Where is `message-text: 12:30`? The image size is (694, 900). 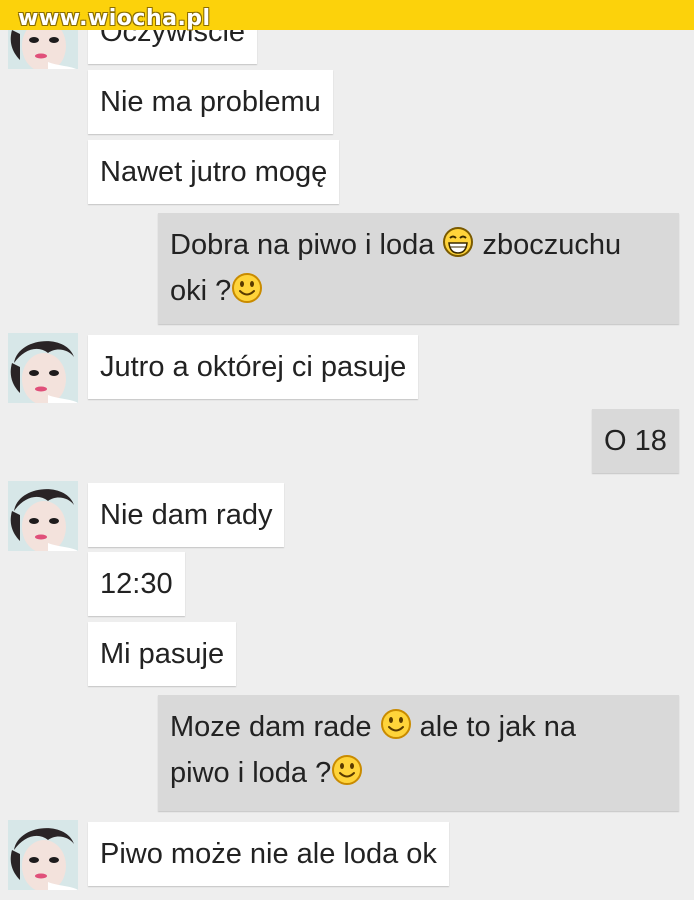
message-text: 12:30 is located at coordinates (136, 584).